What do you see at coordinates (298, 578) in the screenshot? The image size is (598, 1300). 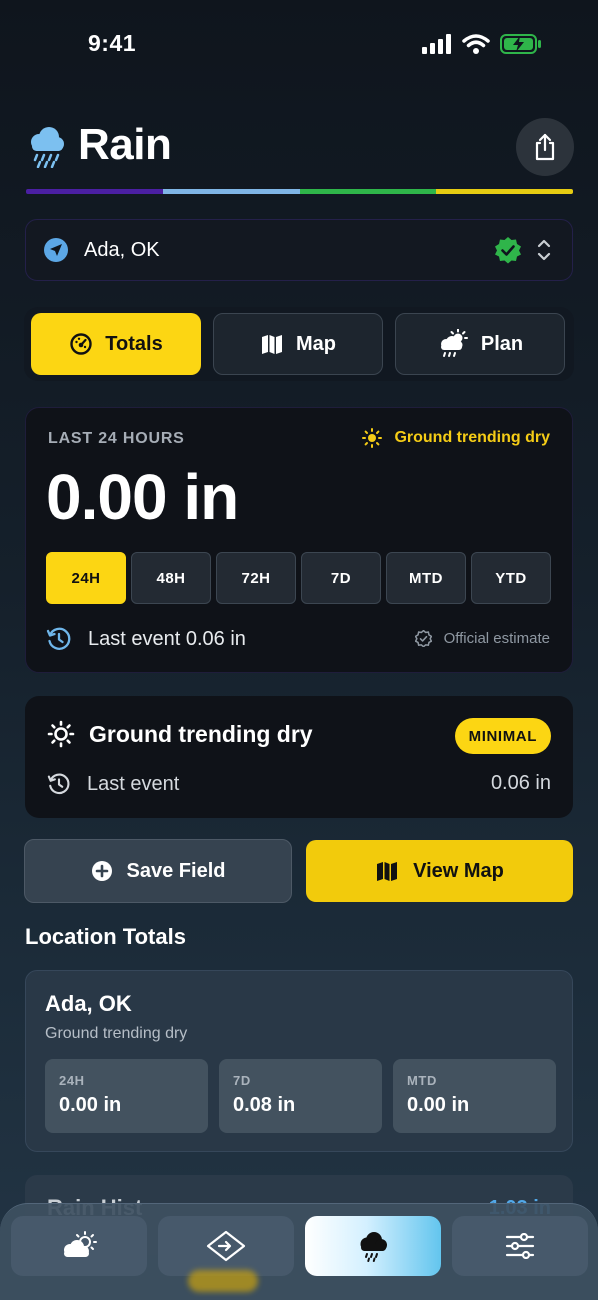 I see `range-selector: 24H 48H 72H 7D MTD YTD` at bounding box center [298, 578].